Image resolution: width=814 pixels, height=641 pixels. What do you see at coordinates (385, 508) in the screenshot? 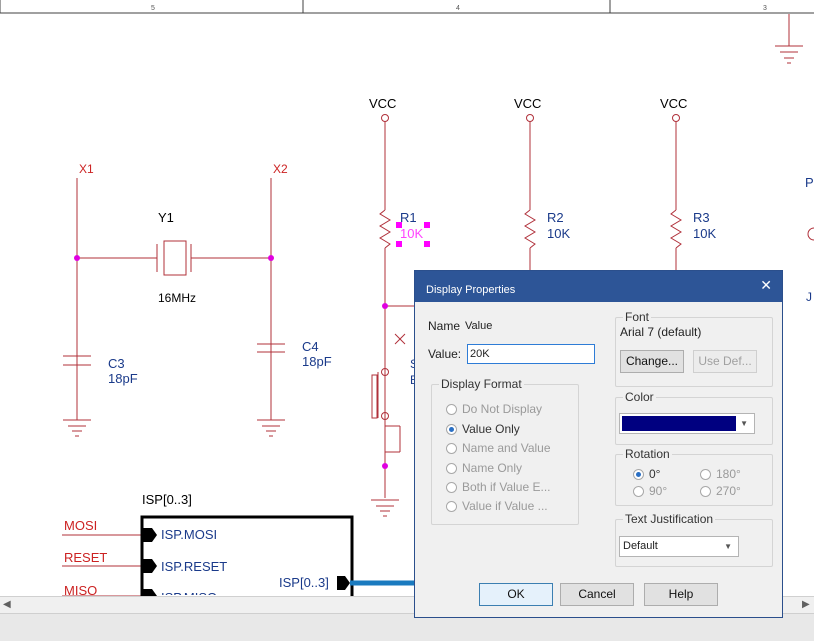
I see `ground-symbol-switch` at bounding box center [385, 508].